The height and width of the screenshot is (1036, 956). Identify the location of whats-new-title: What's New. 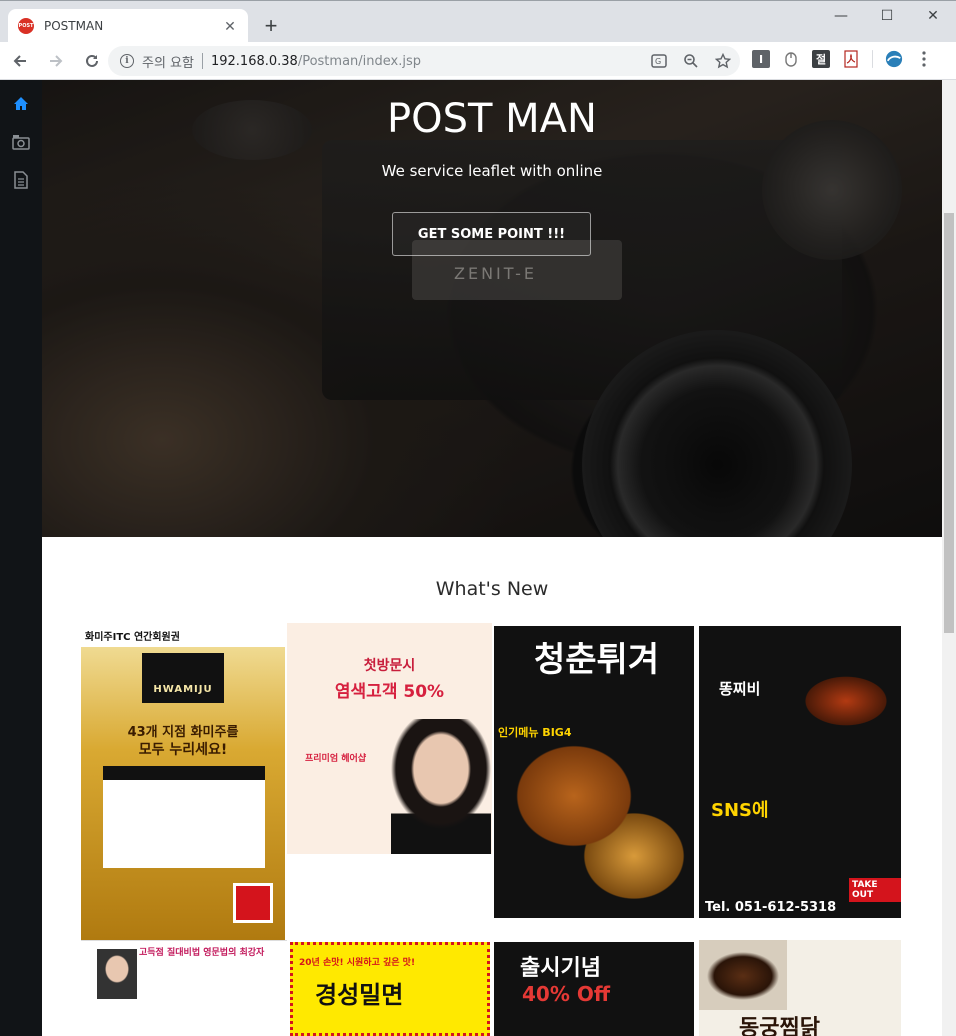
(492, 589).